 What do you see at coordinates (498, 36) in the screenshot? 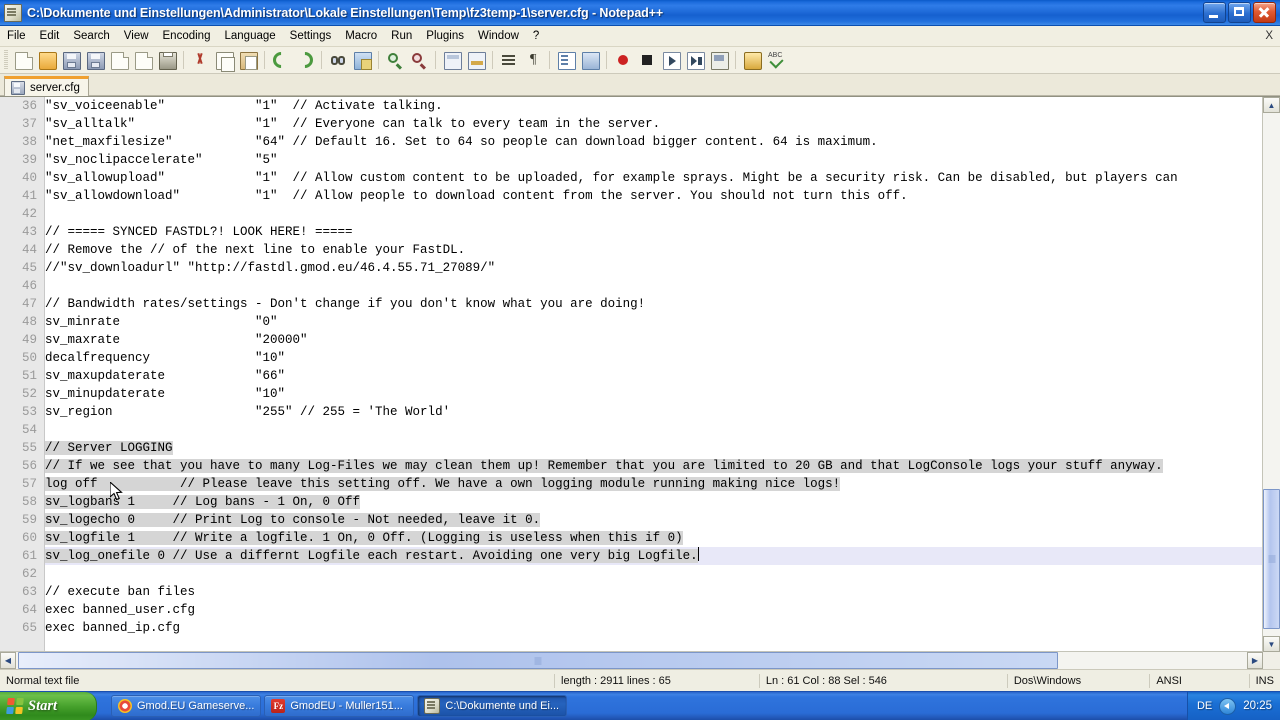
I see `menu-item-window: Window` at bounding box center [498, 36].